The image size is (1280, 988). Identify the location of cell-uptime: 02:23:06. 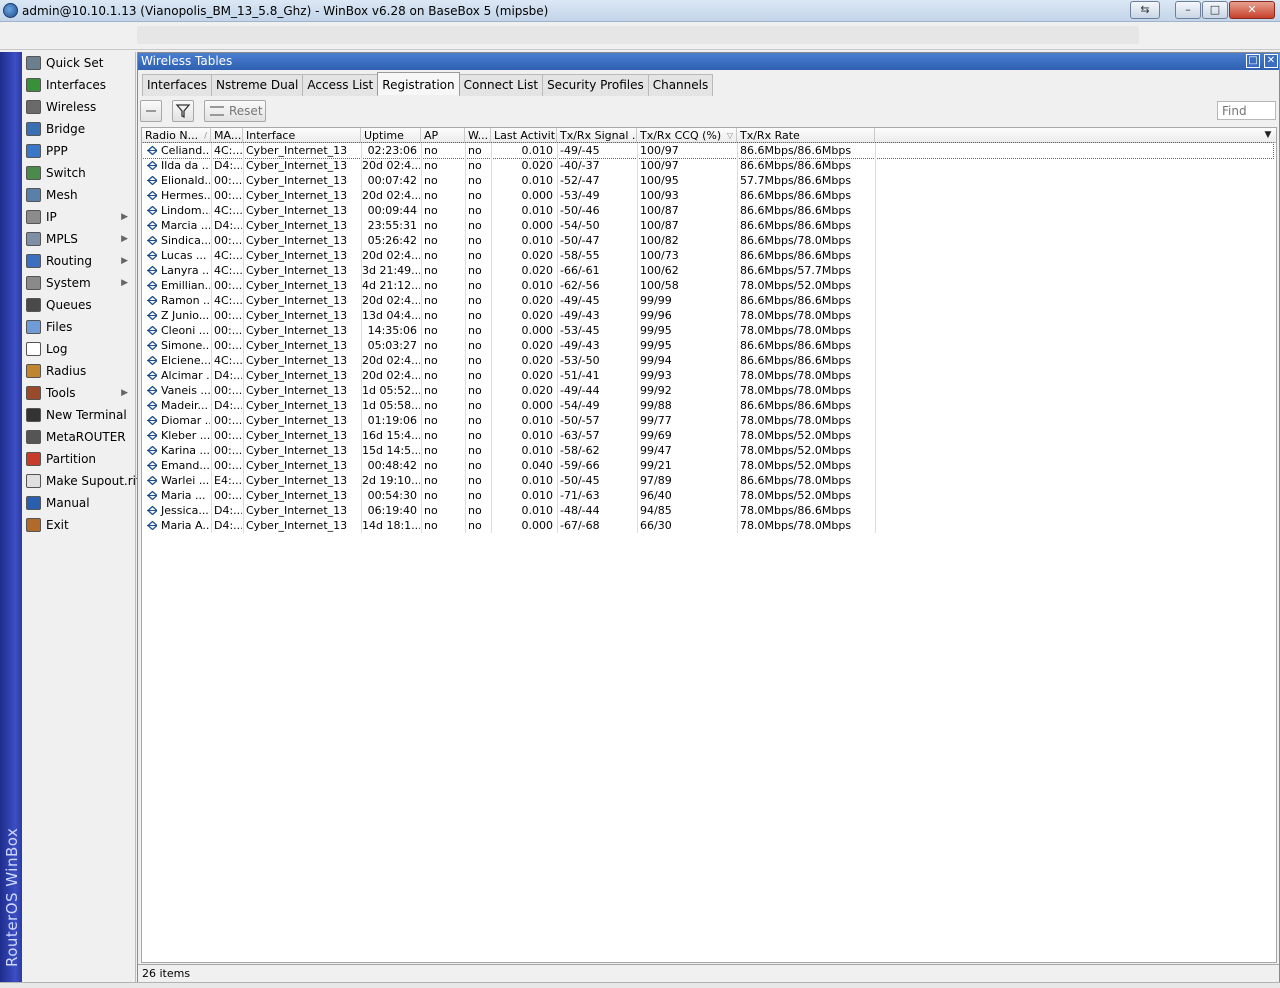
(392, 150).